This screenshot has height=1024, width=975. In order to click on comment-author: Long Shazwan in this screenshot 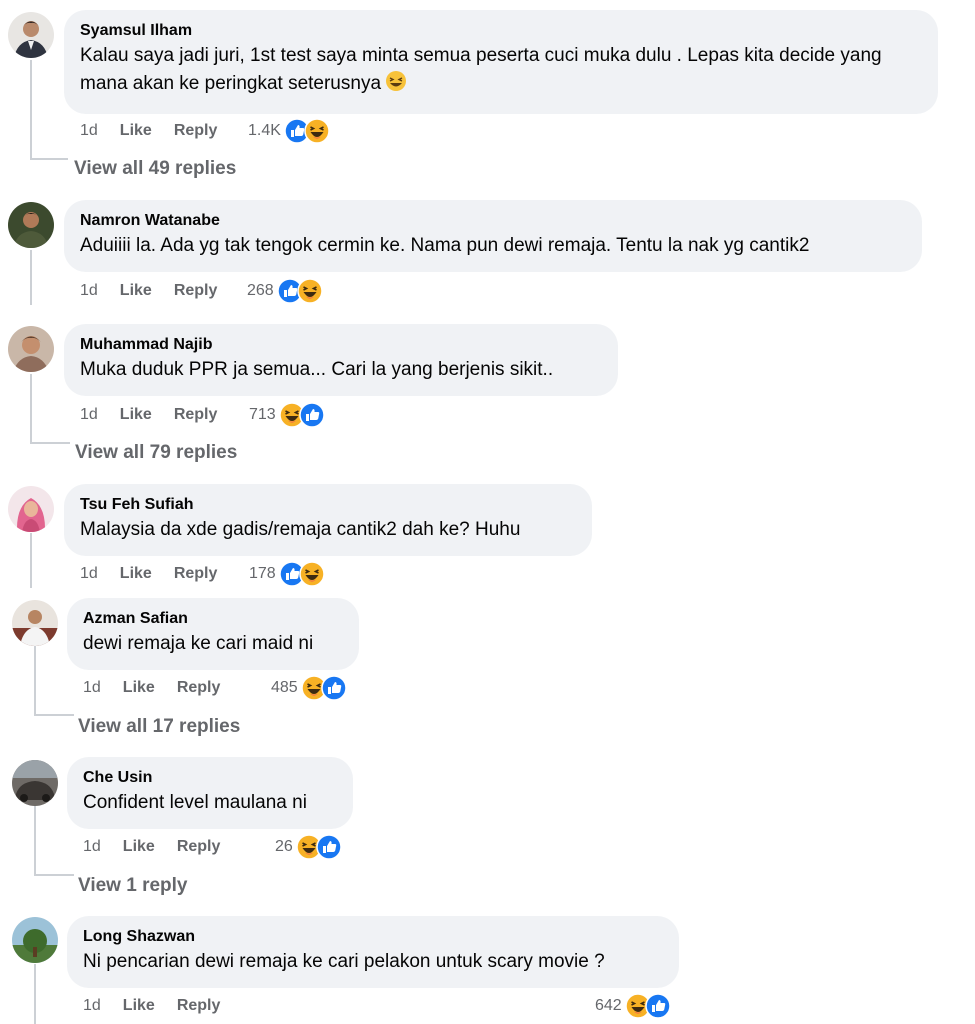, I will do `click(372, 937)`.